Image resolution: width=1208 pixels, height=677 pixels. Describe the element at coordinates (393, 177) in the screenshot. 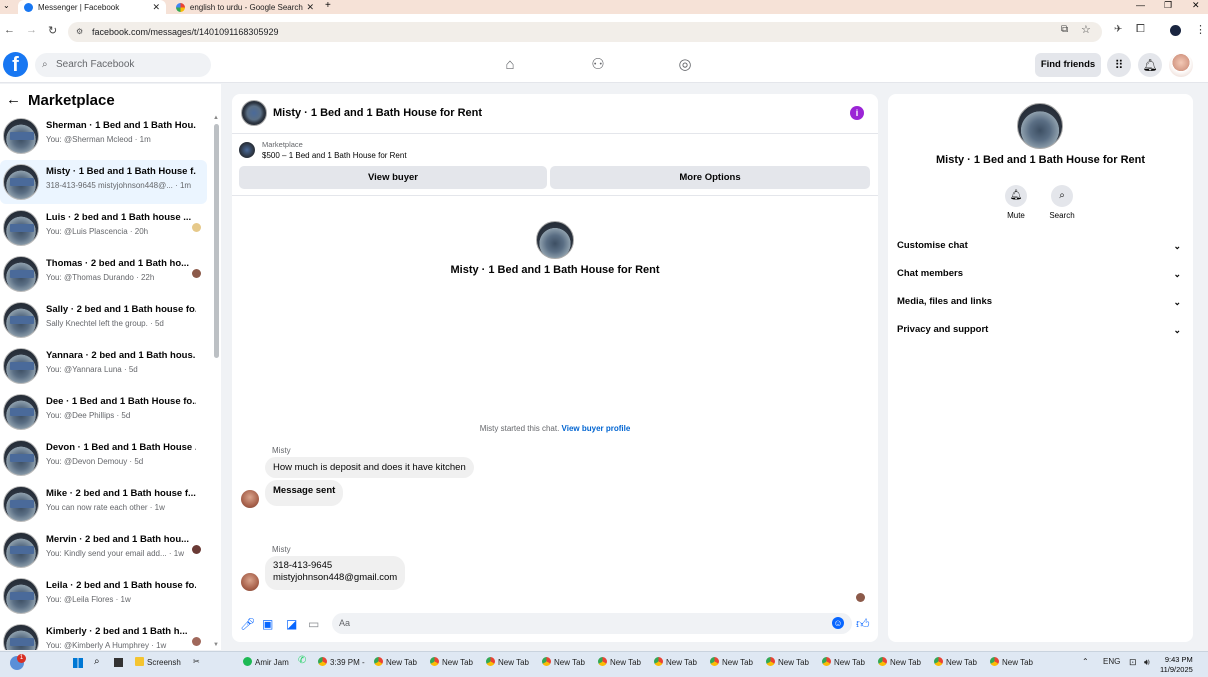

I see `view-buyer-button: View buyer` at that location.